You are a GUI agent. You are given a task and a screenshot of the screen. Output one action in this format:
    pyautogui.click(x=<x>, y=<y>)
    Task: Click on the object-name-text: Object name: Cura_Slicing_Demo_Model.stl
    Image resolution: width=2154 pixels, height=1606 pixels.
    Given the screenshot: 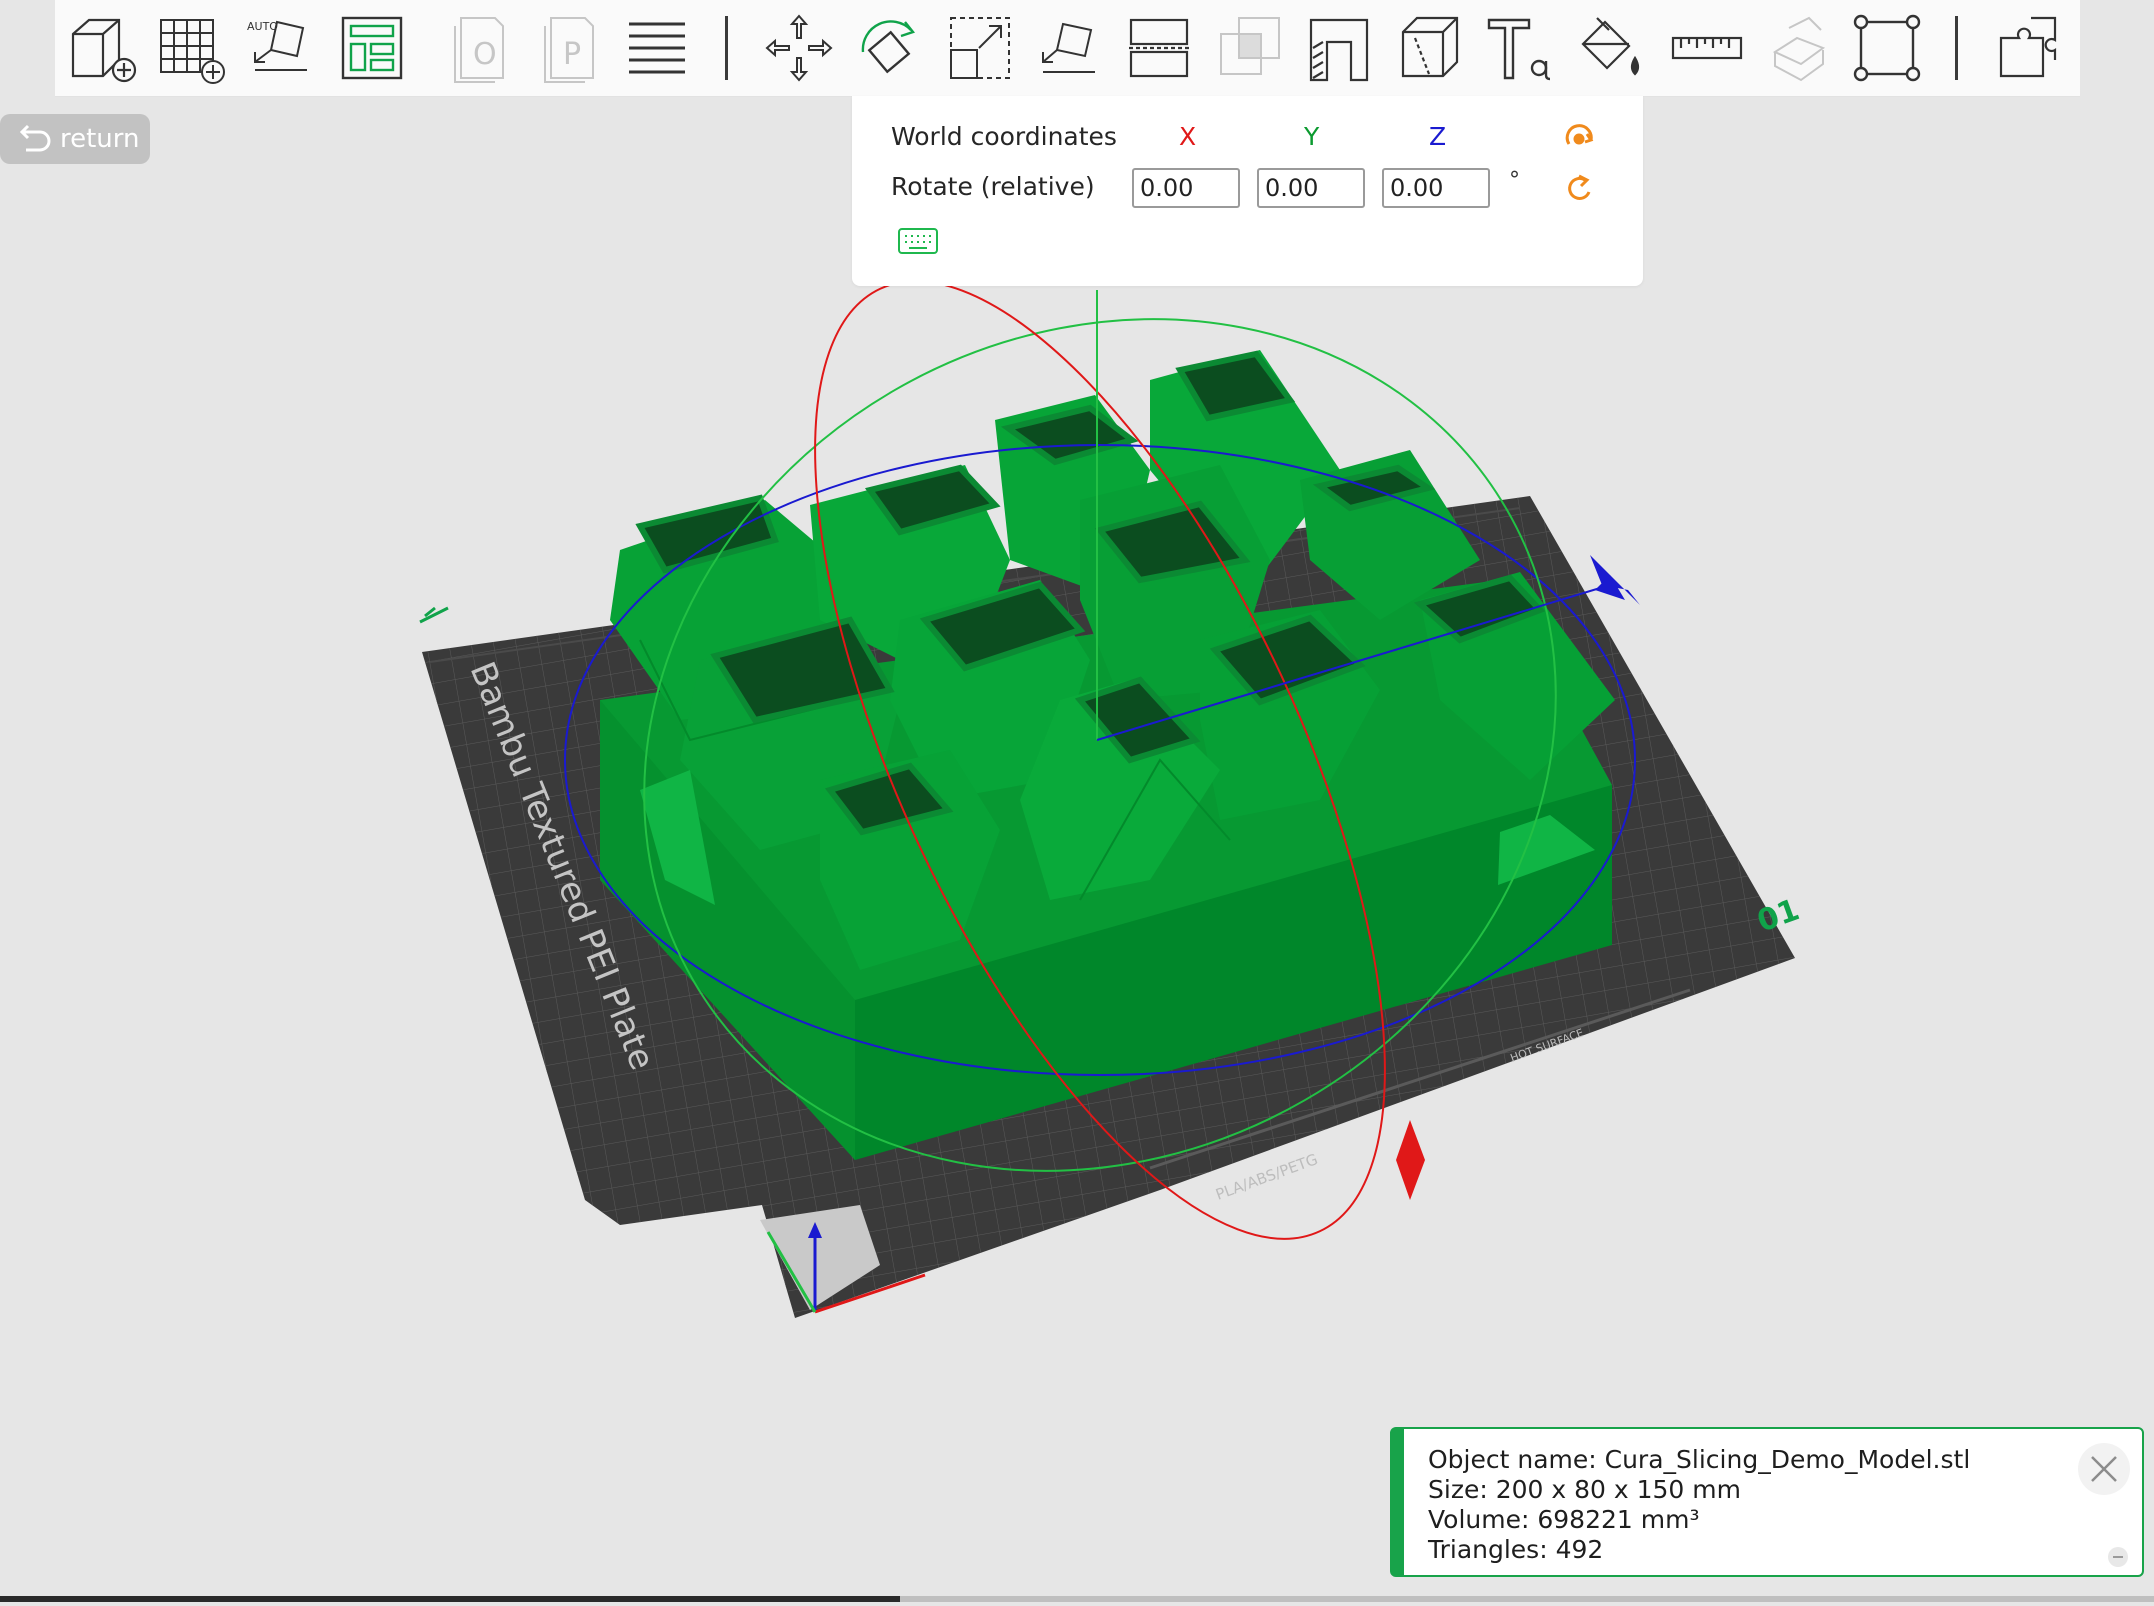 What is the action you would take?
    pyautogui.click(x=1699, y=1459)
    